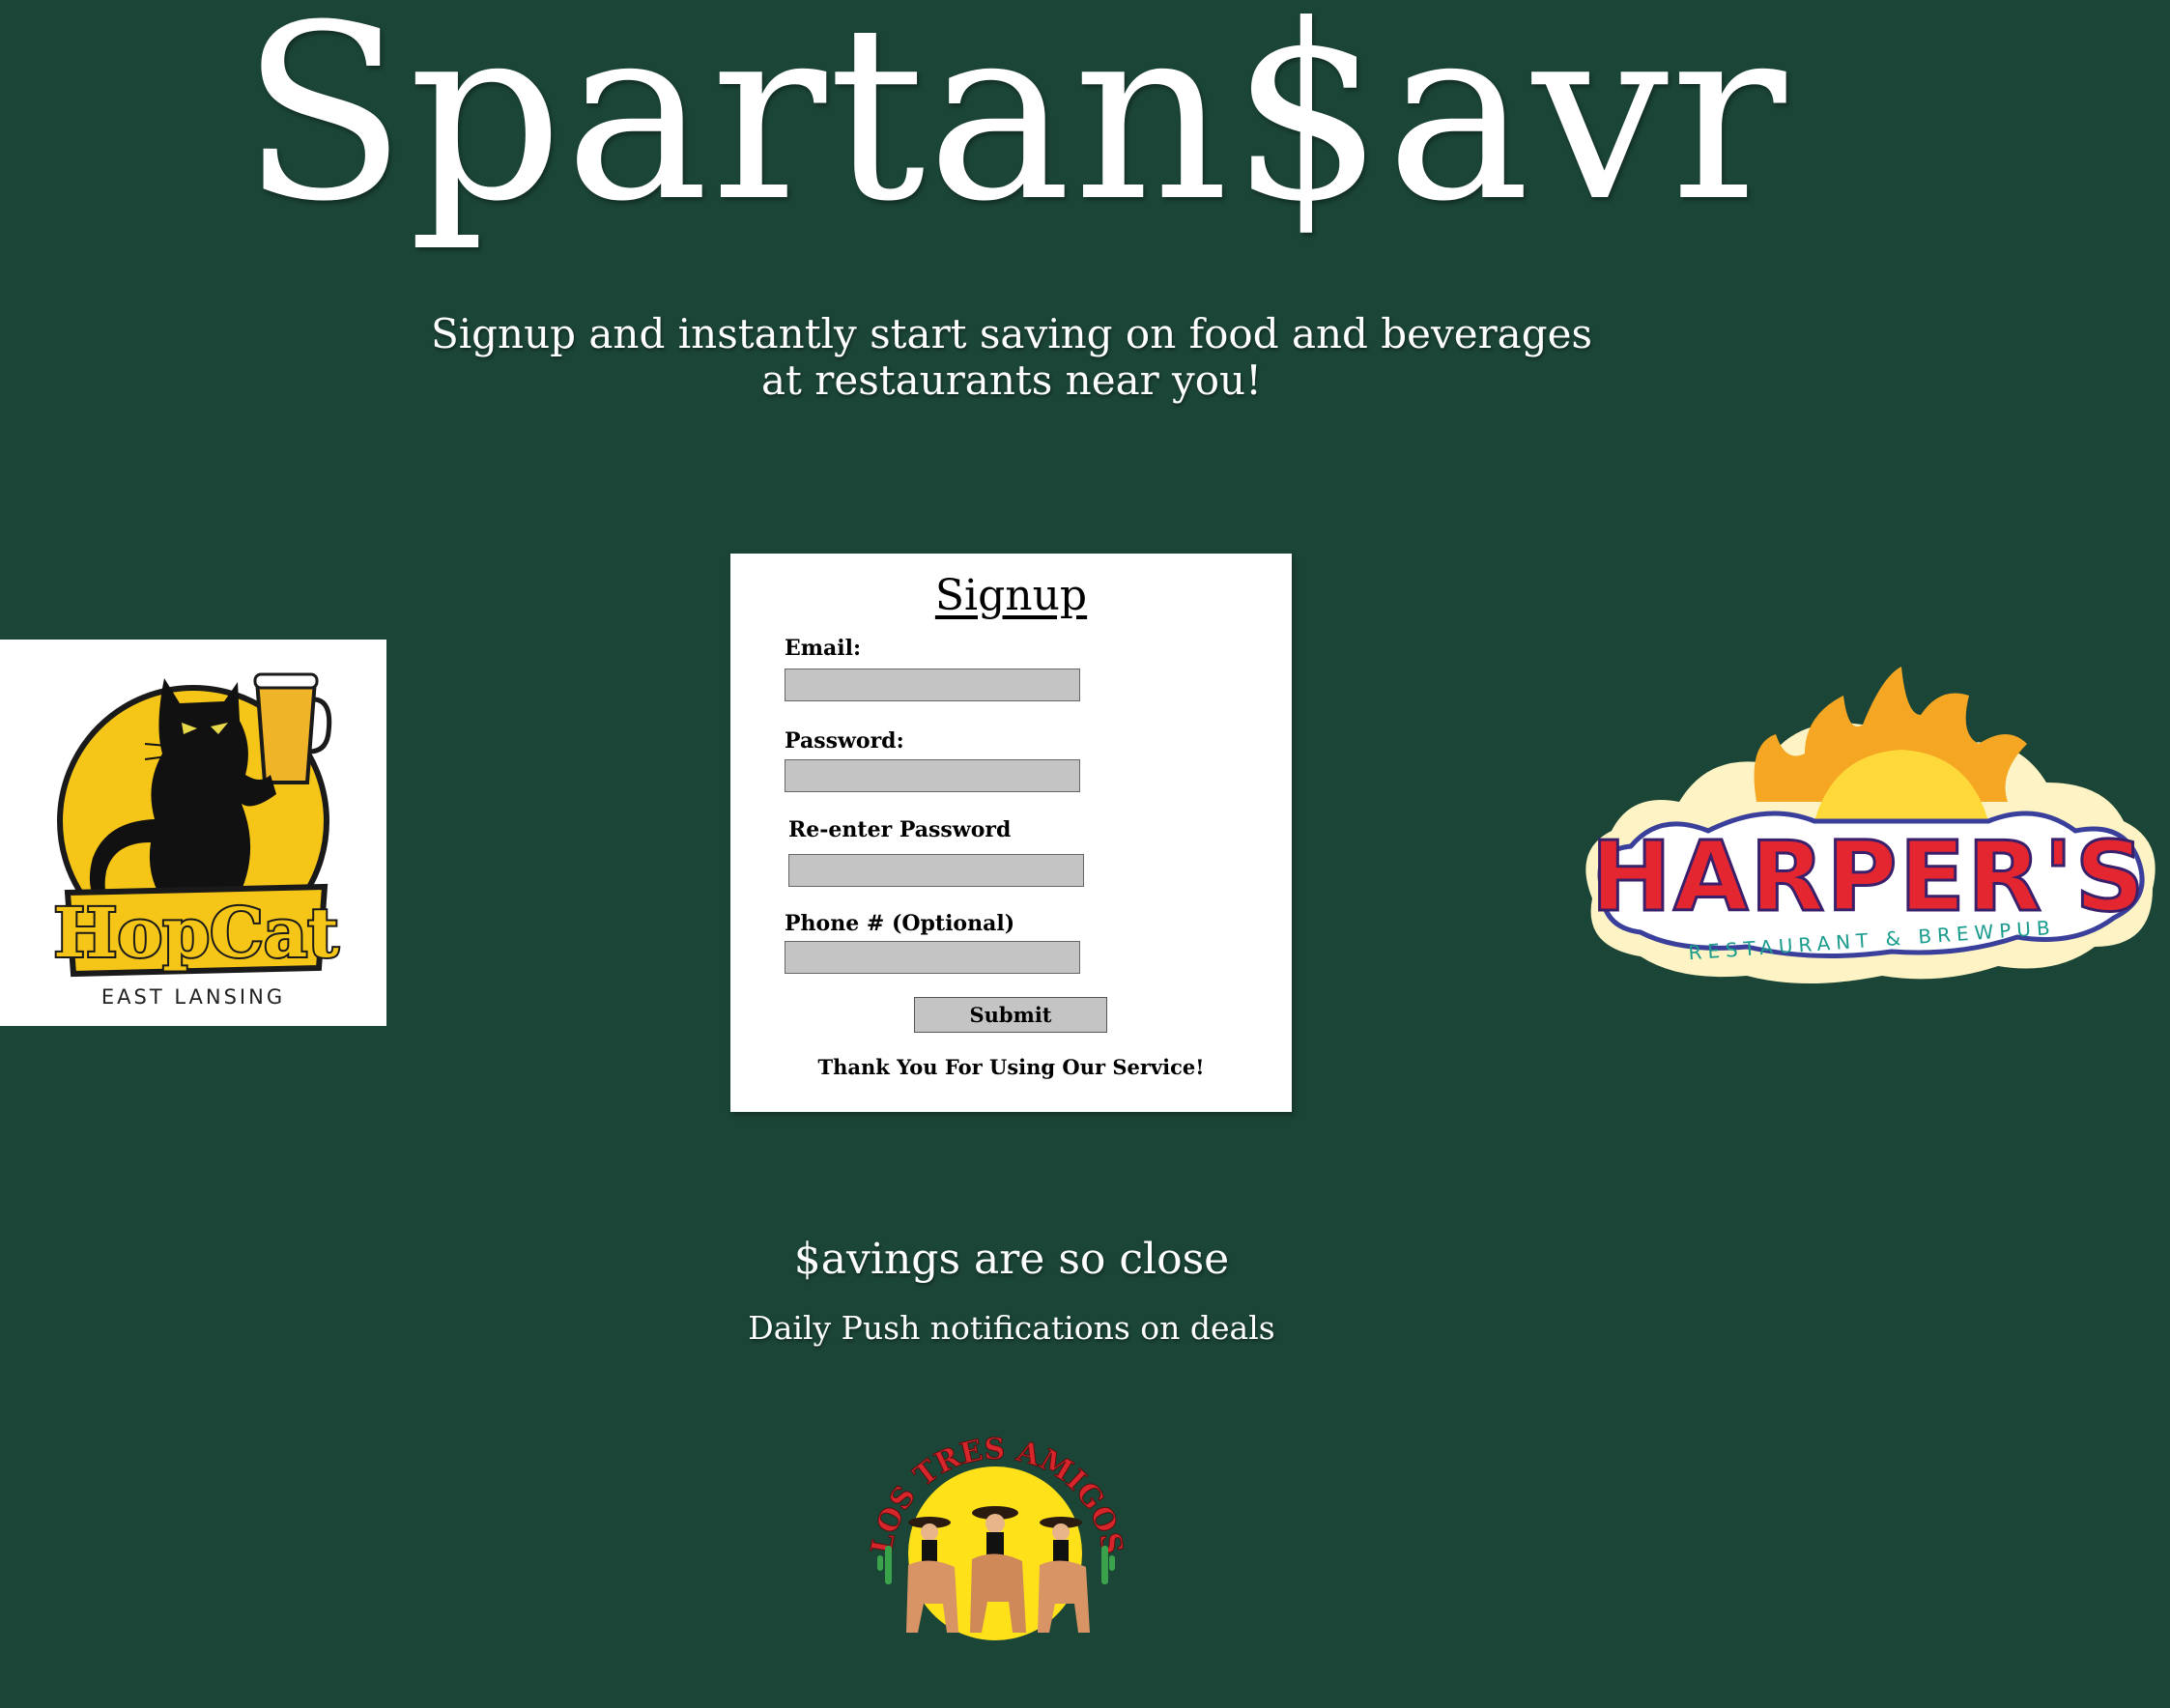 The width and height of the screenshot is (2170, 1708). Describe the element at coordinates (292, 728) in the screenshot. I see `beer-glass-icon` at that location.